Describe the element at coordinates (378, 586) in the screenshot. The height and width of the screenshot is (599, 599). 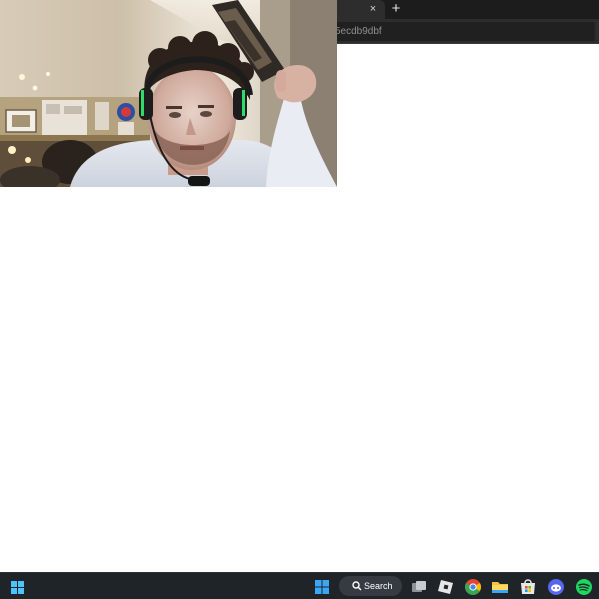
I see `search-label: Search` at that location.